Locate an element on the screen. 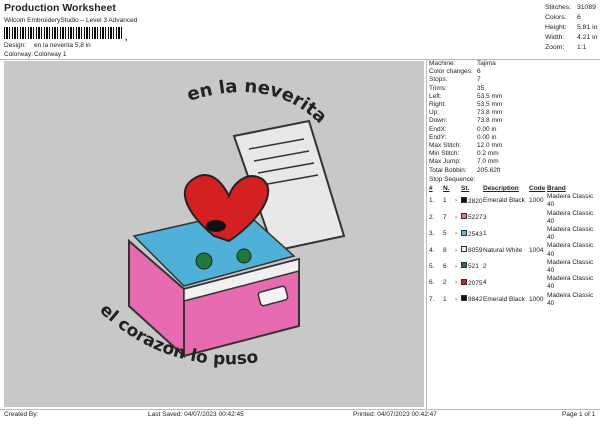 The height and width of the screenshot is (424, 600). page-number: Page 1 of 1 is located at coordinates (579, 414).